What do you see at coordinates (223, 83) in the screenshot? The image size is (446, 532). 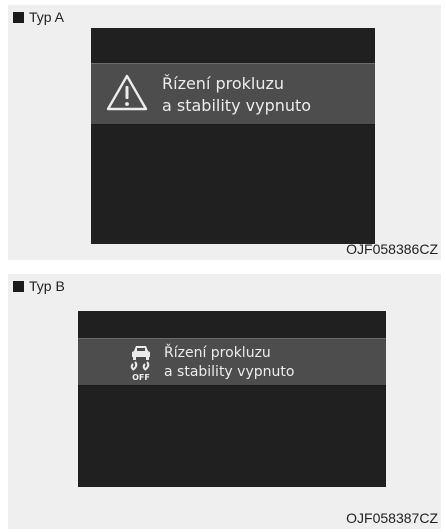 I see `message-a-line1: Řízení prokluzu` at bounding box center [223, 83].